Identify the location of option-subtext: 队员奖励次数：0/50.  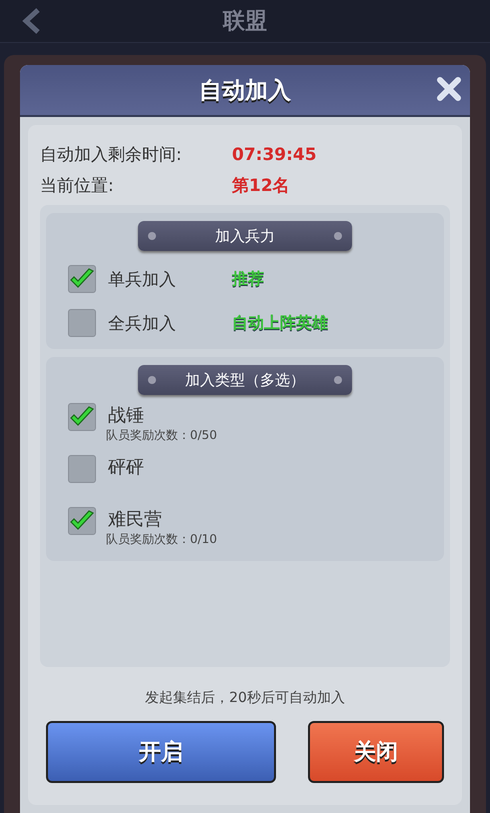
(161, 435).